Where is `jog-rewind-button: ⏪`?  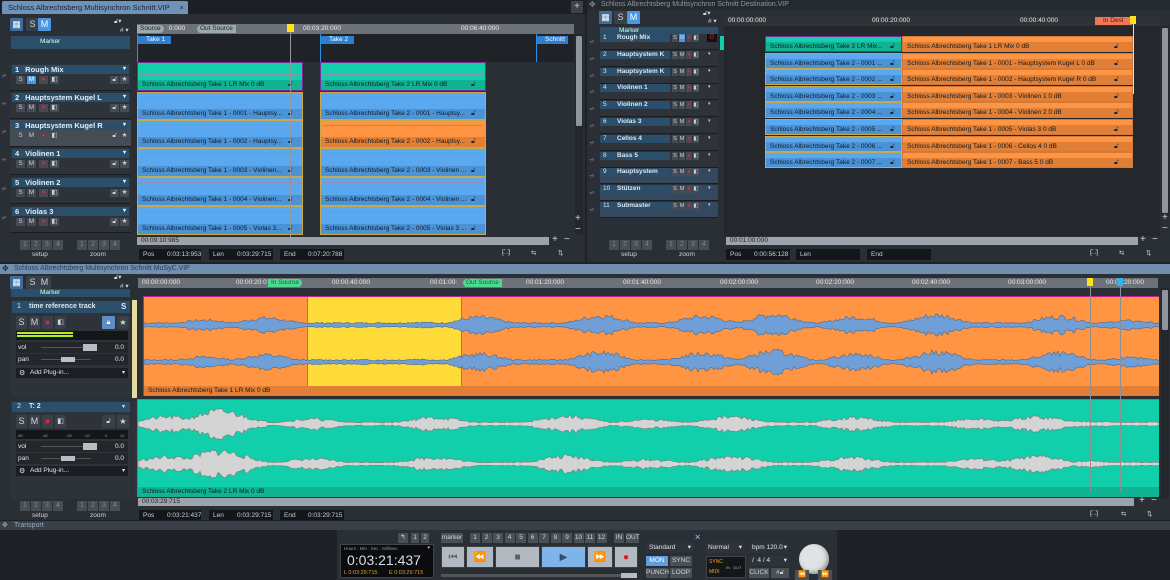
jog-rewind-button: ⏪ is located at coordinates (802, 575).